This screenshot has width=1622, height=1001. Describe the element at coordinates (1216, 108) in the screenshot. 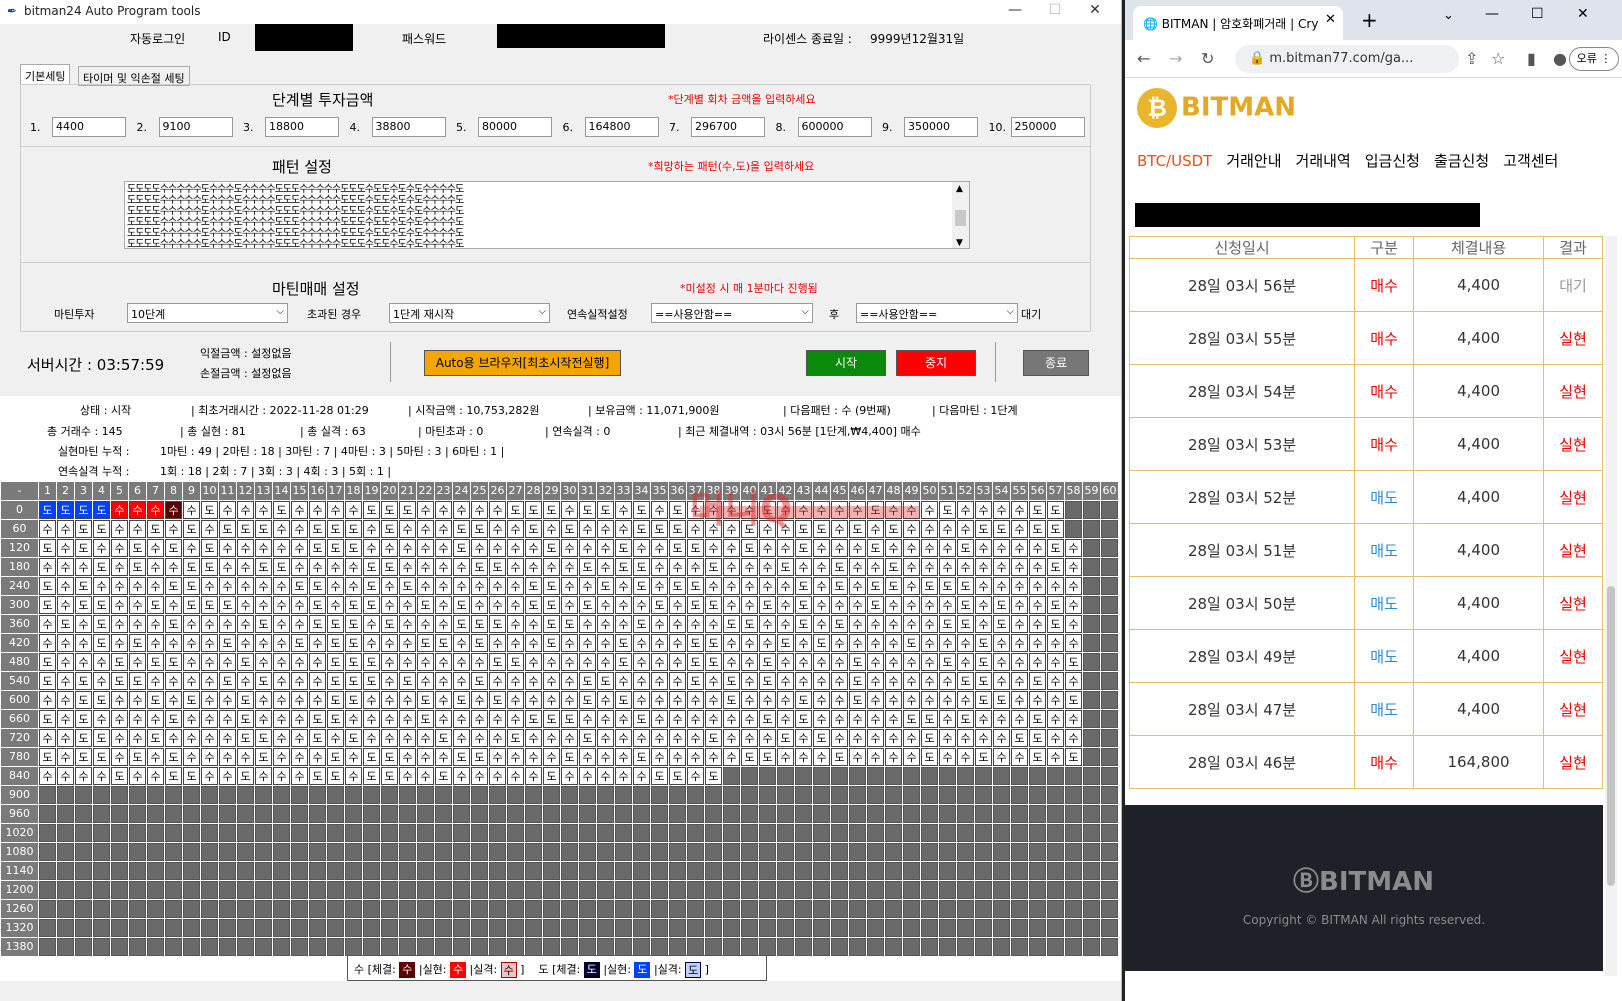

I see `site-logo: ₿ BITMAN` at that location.